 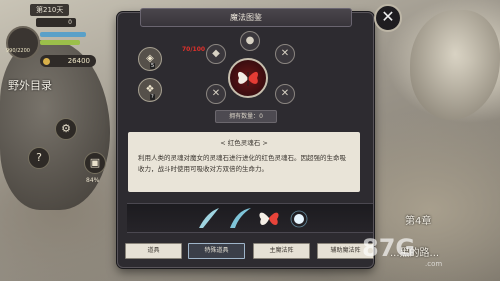 I want to click on owned-count-box: 拥有数量：0, so click(x=246, y=116).